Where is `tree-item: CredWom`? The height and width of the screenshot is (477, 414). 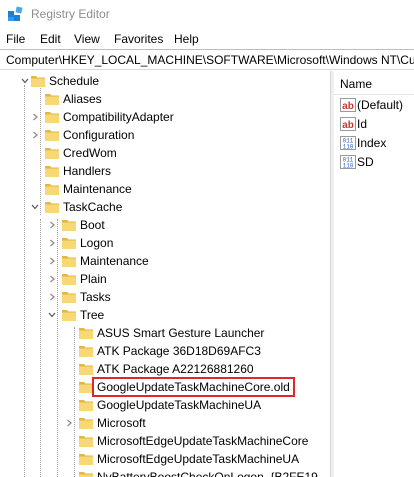 tree-item: CredWom is located at coordinates (165, 153).